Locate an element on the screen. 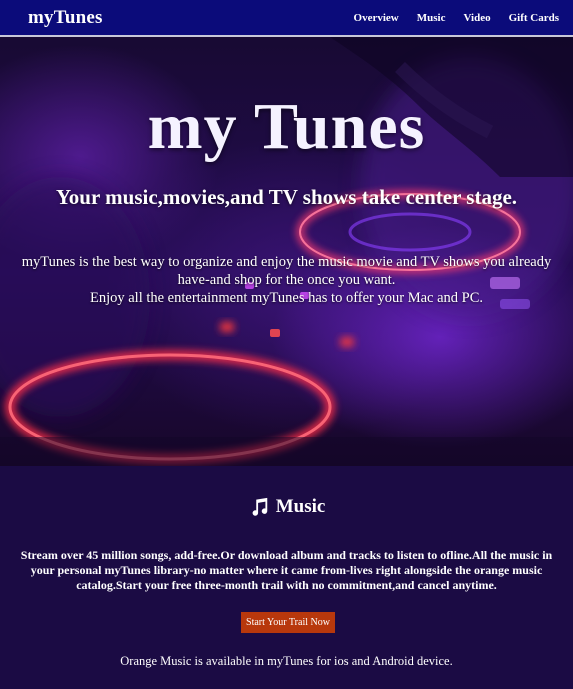  hero-description-line: have-and shop for the once you want. is located at coordinates (286, 280).